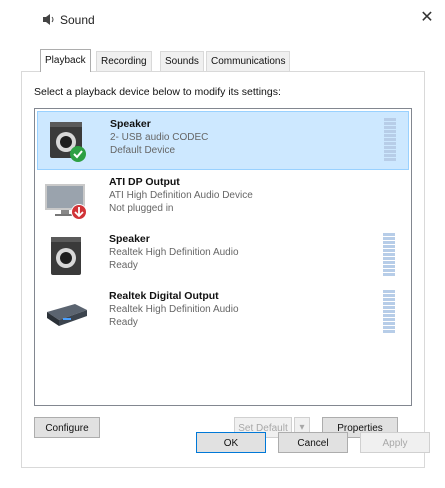  Describe the element at coordinates (182, 61) in the screenshot. I see `tab-sounds: Sounds` at that location.